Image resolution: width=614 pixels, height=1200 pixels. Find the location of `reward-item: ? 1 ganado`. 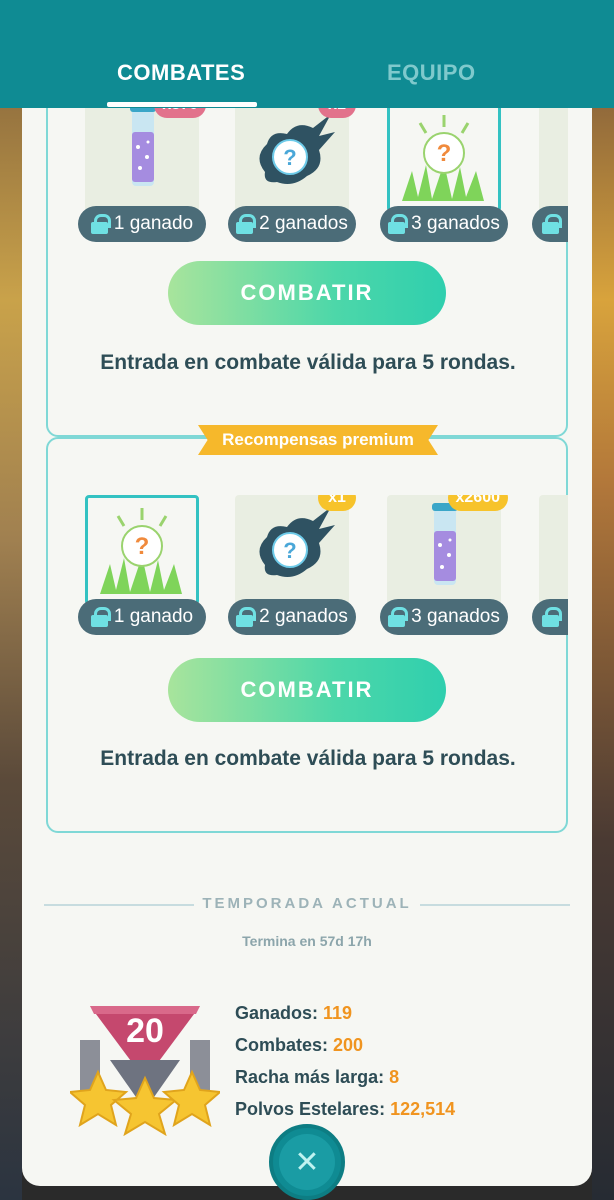

reward-item: ? 1 ganado is located at coordinates (142, 565).